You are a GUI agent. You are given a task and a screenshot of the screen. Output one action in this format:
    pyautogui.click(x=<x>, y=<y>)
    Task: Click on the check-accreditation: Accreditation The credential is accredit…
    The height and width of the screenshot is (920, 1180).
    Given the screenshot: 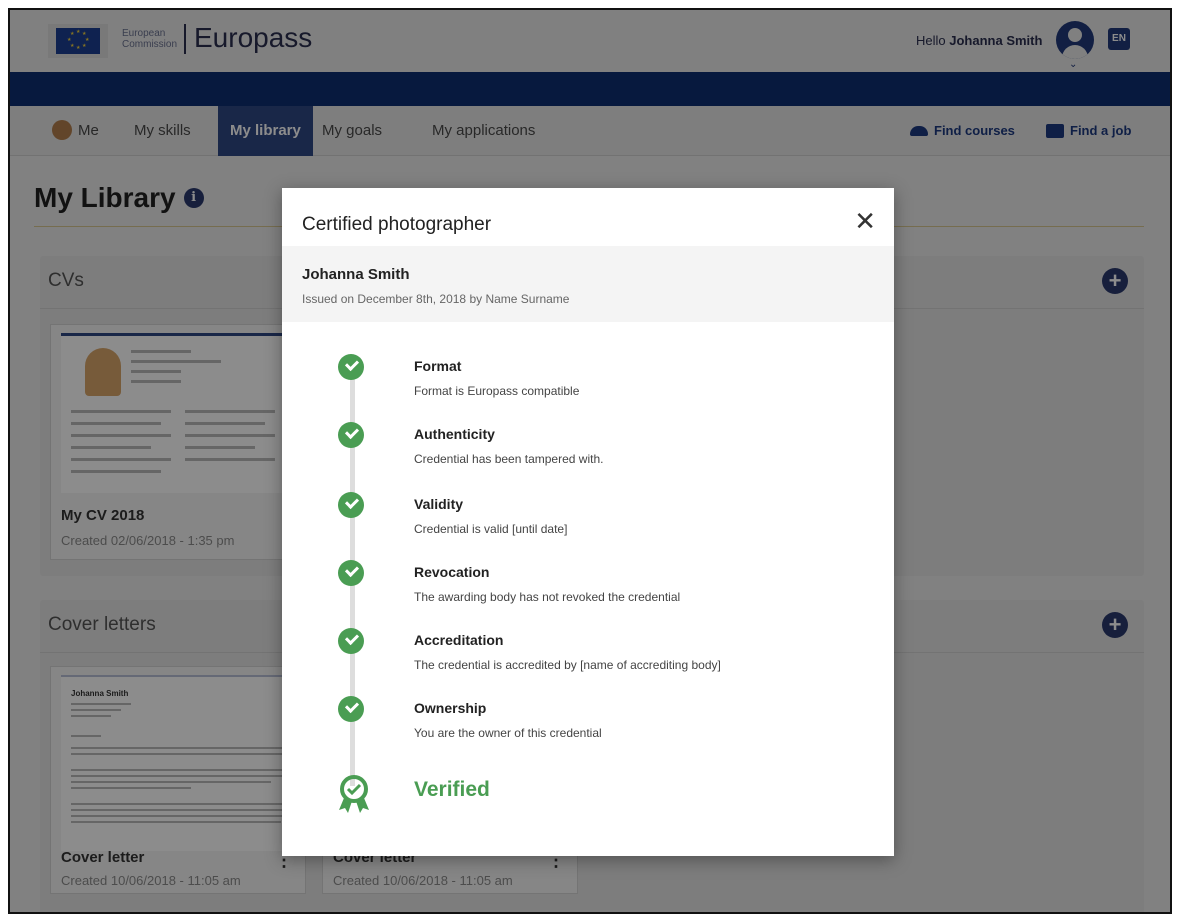 What is the action you would take?
    pyautogui.click(x=588, y=658)
    